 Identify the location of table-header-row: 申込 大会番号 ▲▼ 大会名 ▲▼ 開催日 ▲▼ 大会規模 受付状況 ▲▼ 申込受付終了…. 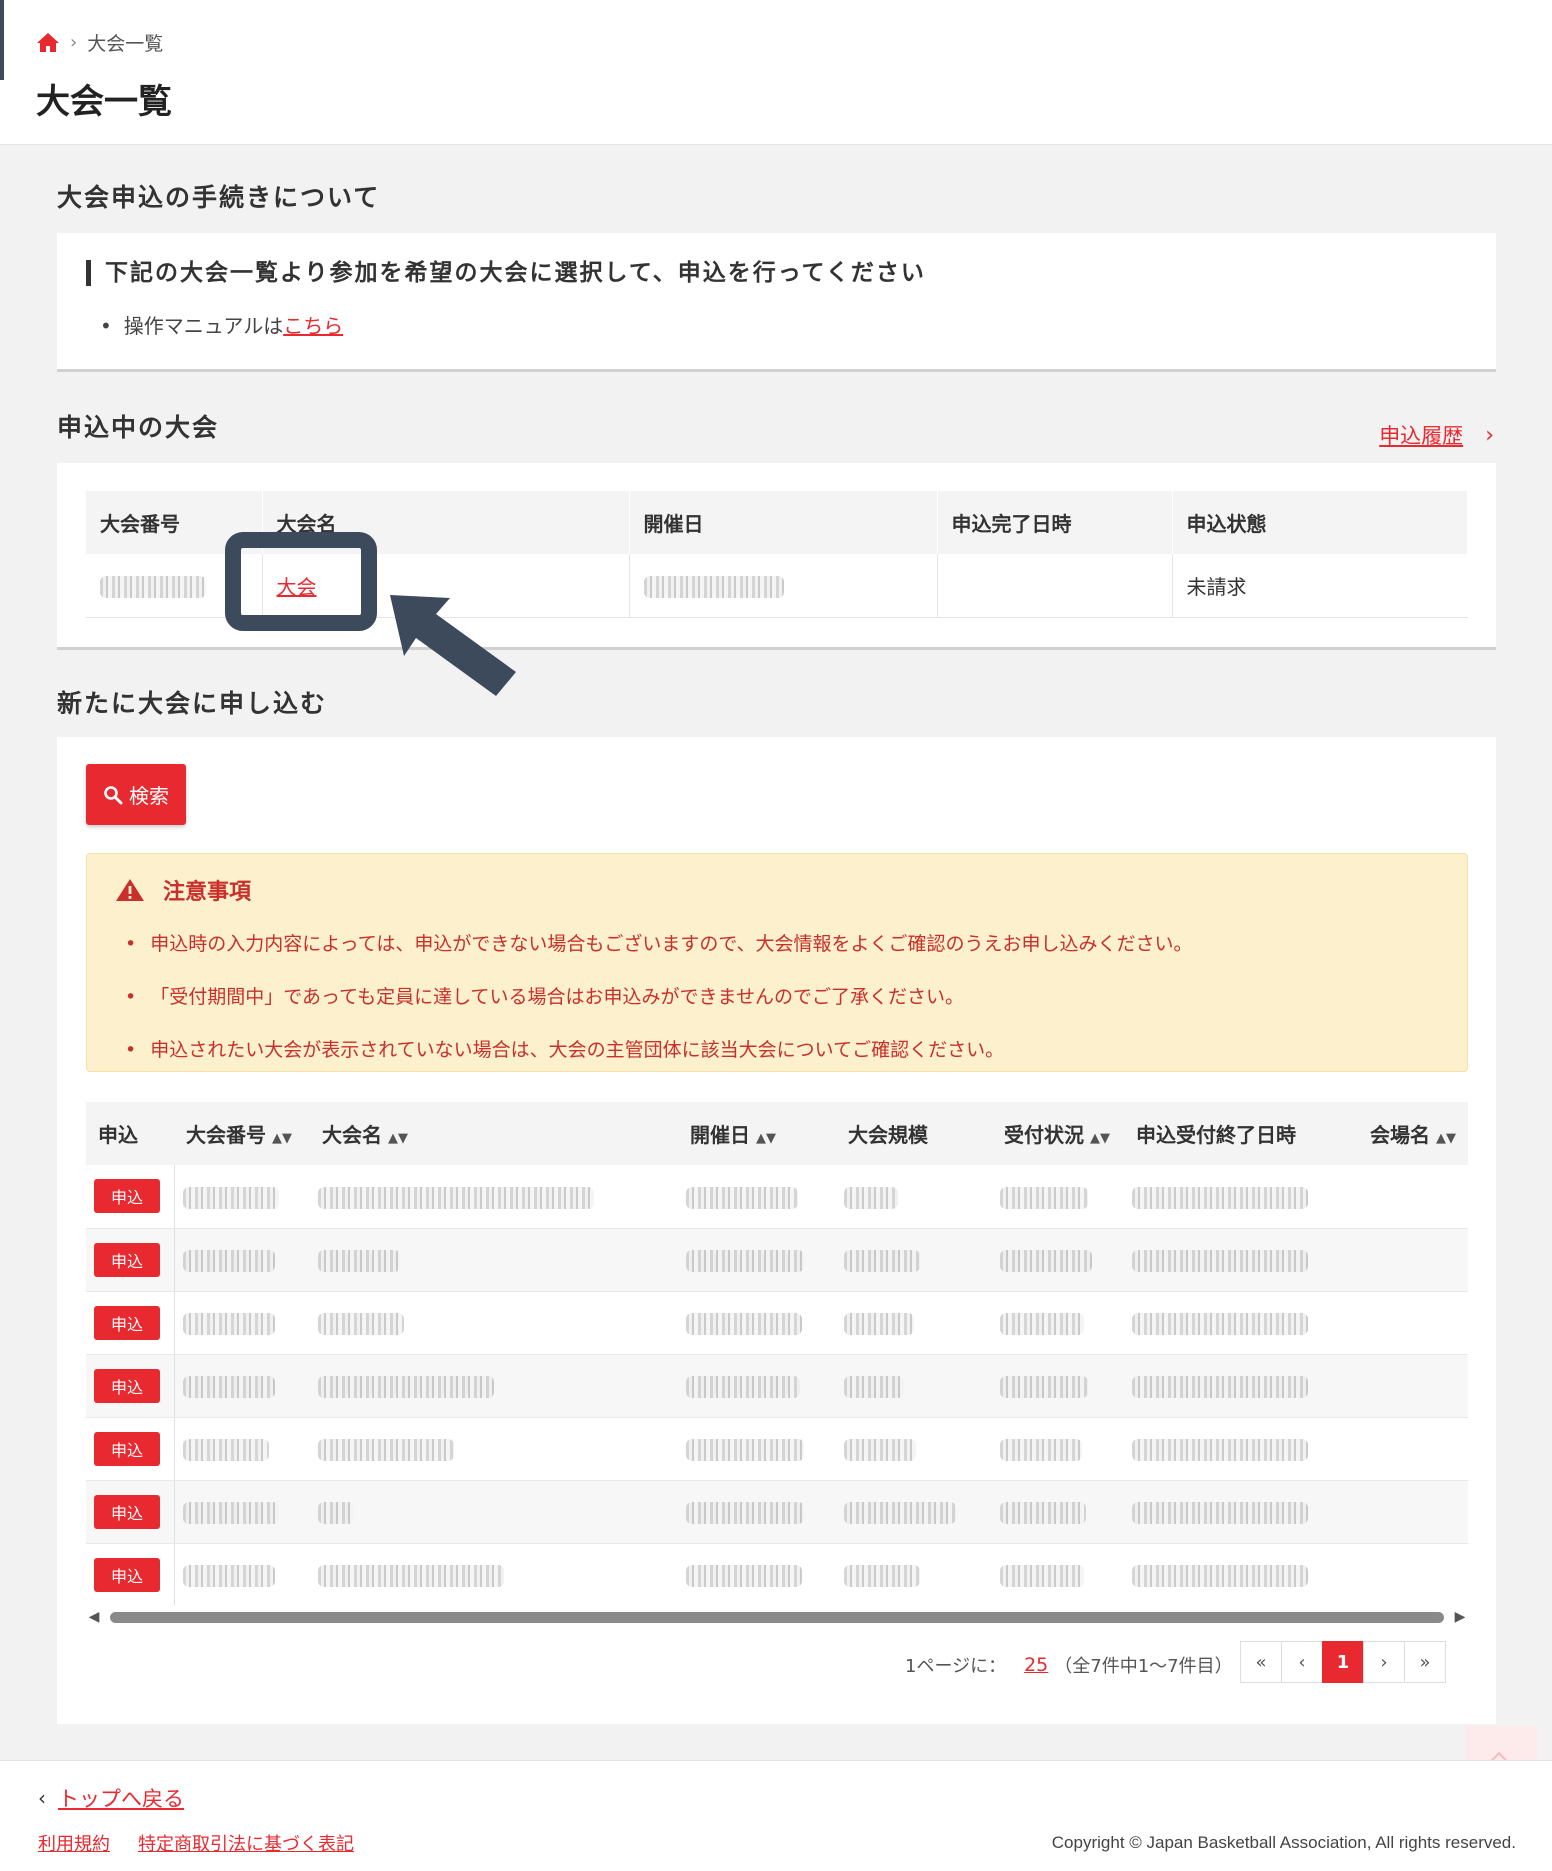
(777, 1133).